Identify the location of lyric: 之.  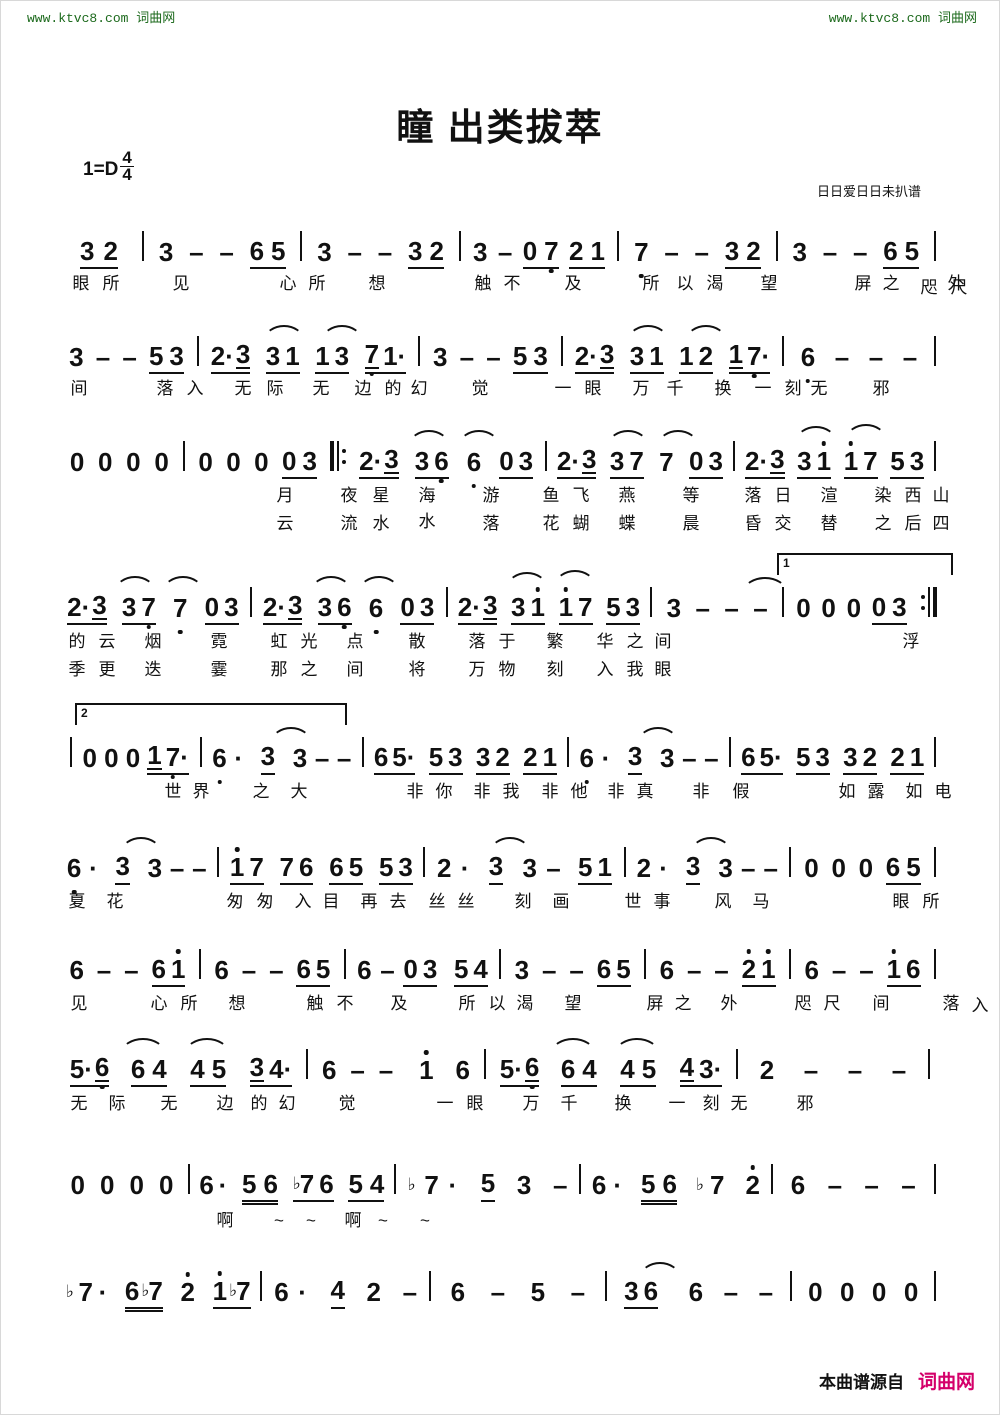
(309, 669).